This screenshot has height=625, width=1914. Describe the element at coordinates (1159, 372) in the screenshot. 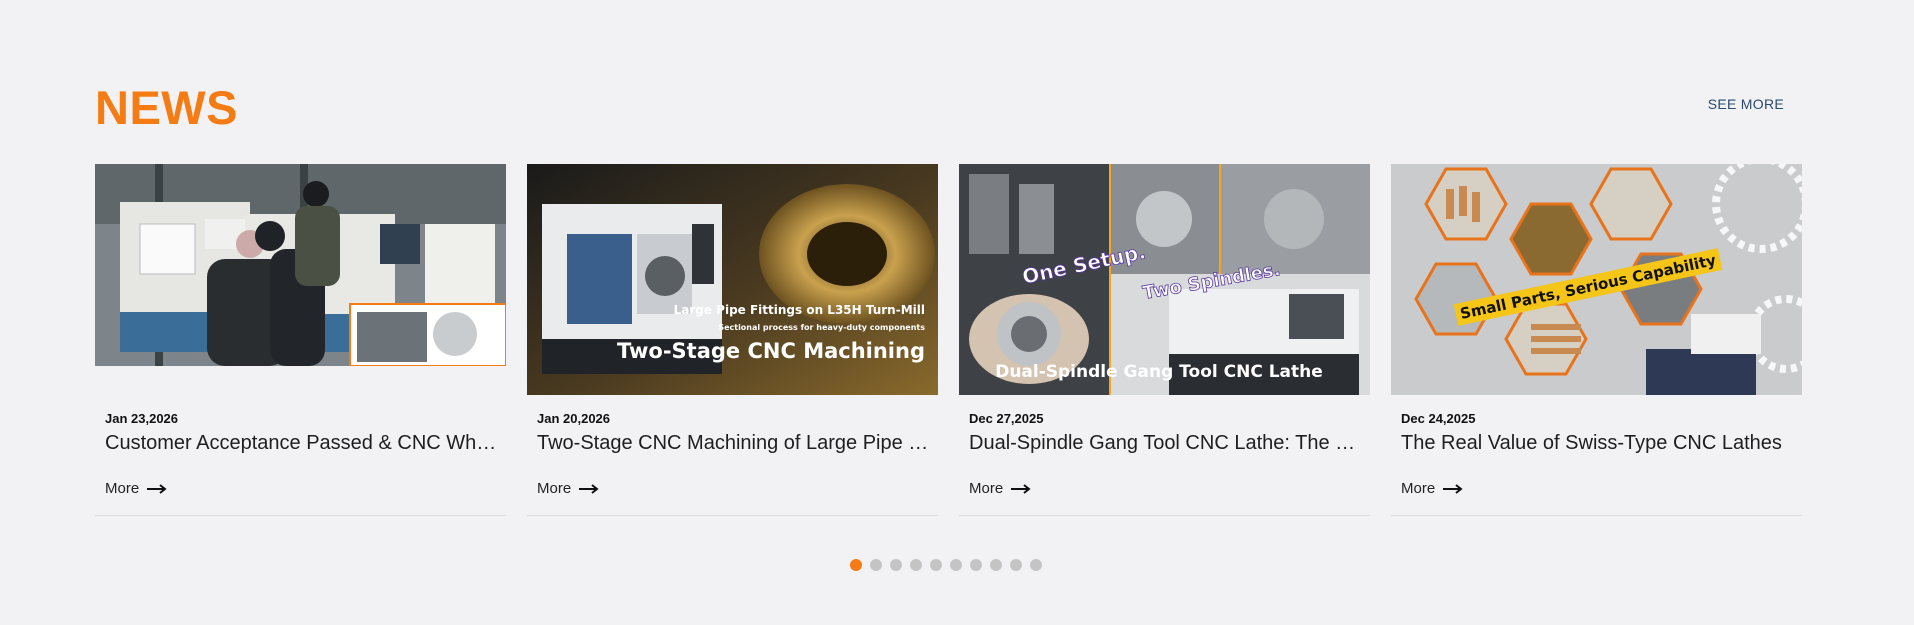

I see `overlay-caption-big: Dual-Spindle Gang Tool CNC Lathe` at that location.